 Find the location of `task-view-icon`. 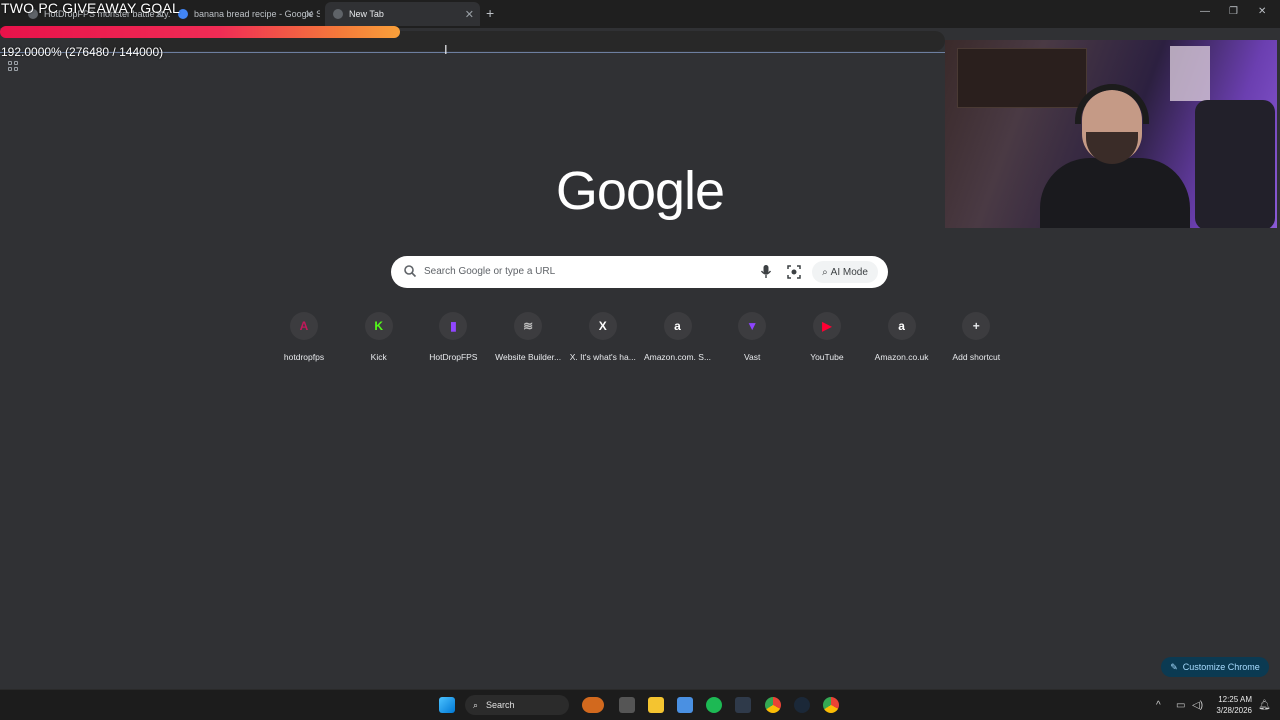

task-view-icon is located at coordinates (627, 705).